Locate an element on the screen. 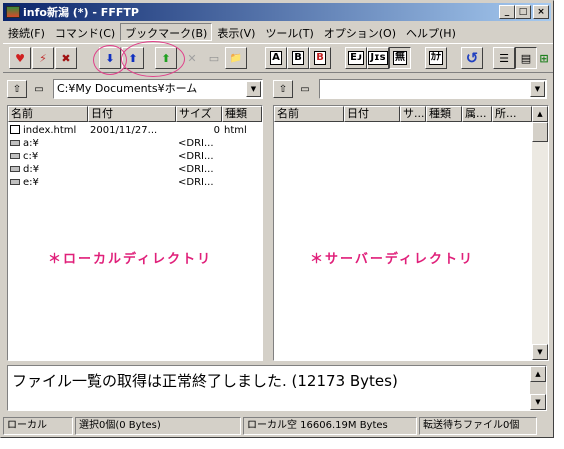 This screenshot has width=564, height=449. log-area: ファイル一覧の取得は正常終了しました. (12173 Bytes) ▲ ▼ is located at coordinates (277, 388).